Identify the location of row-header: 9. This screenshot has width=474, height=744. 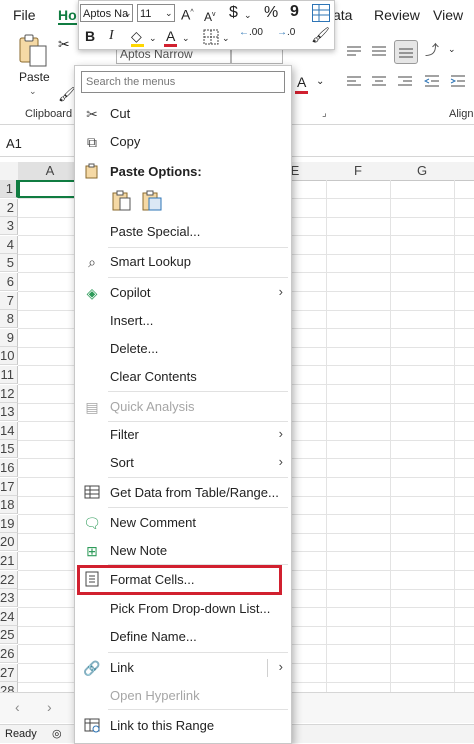
(9, 337).